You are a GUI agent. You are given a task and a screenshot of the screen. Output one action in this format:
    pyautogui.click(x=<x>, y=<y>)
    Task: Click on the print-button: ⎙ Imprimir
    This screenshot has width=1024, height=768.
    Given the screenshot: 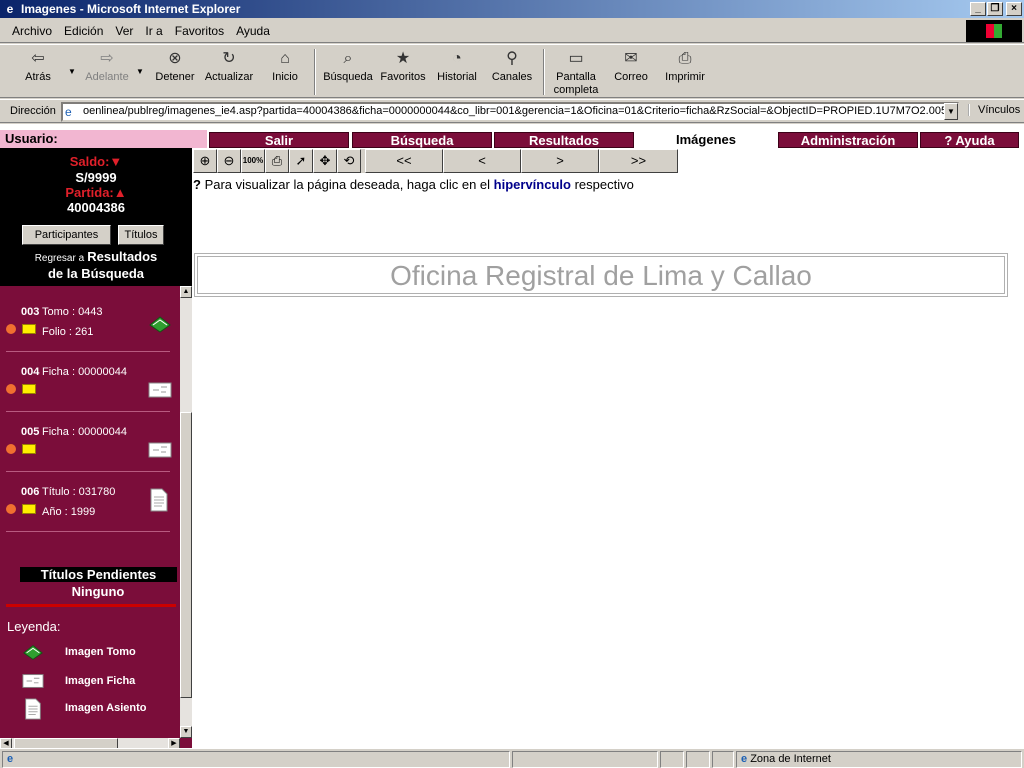 What is the action you would take?
    pyautogui.click(x=685, y=66)
    